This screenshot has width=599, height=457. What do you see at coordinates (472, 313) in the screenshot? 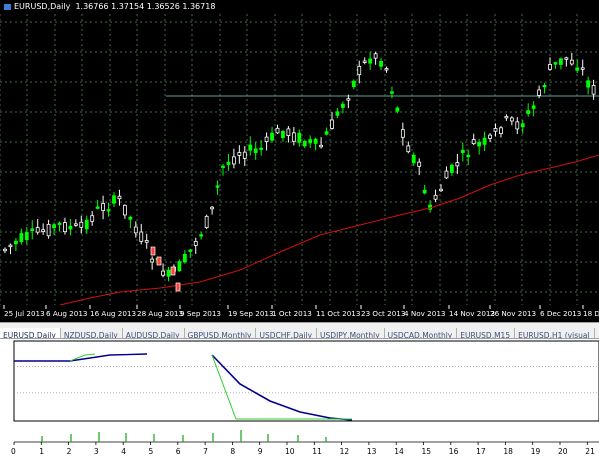
I see `x-axis-label: 14 Nov 2013` at bounding box center [472, 313].